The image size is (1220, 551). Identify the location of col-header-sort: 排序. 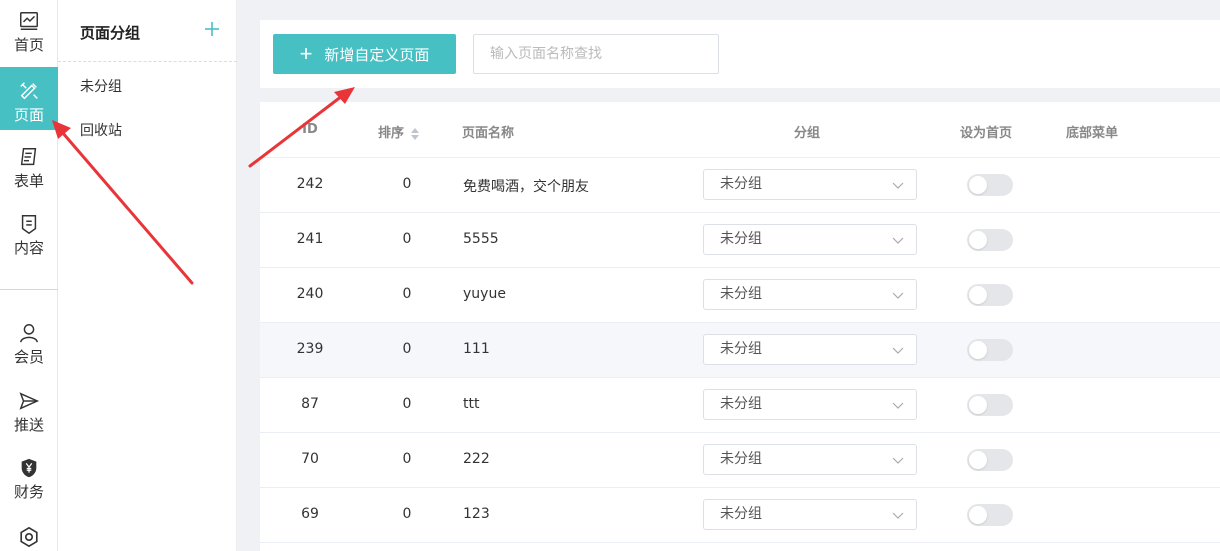
(399, 131).